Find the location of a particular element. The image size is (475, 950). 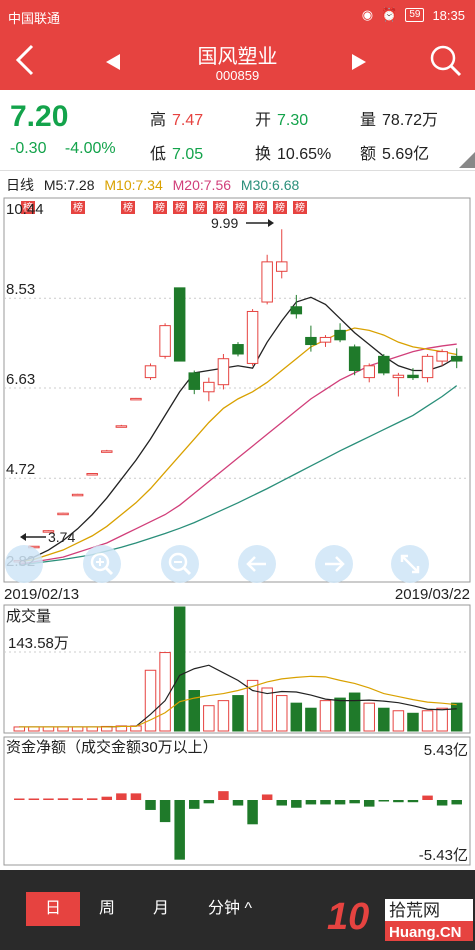

watermark-image: 10 拾荒网 Huang.CN is located at coordinates (400, 918).